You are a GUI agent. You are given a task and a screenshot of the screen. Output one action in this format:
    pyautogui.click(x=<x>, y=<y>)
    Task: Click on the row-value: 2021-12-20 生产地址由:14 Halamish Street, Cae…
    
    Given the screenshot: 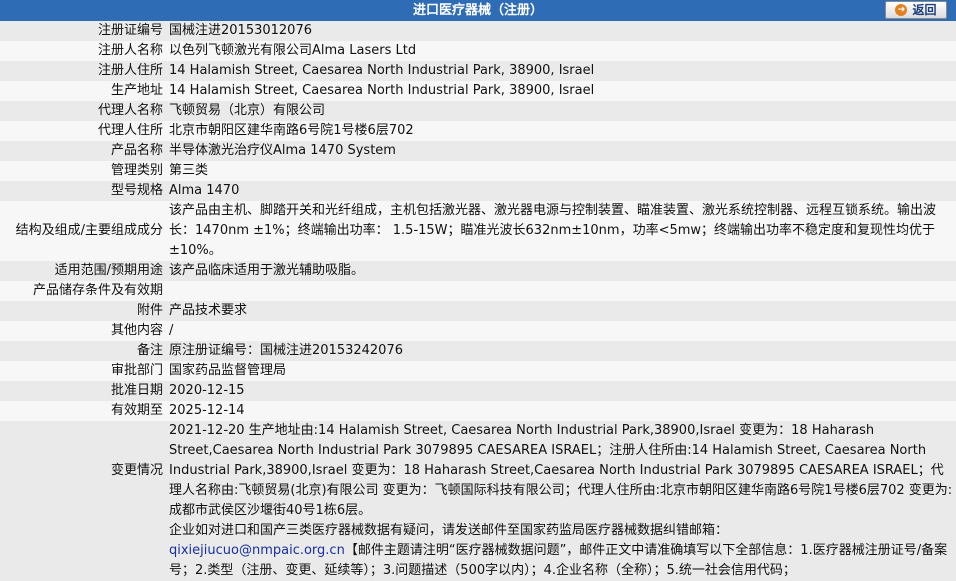 What is the action you would take?
    pyautogui.click(x=561, y=470)
    